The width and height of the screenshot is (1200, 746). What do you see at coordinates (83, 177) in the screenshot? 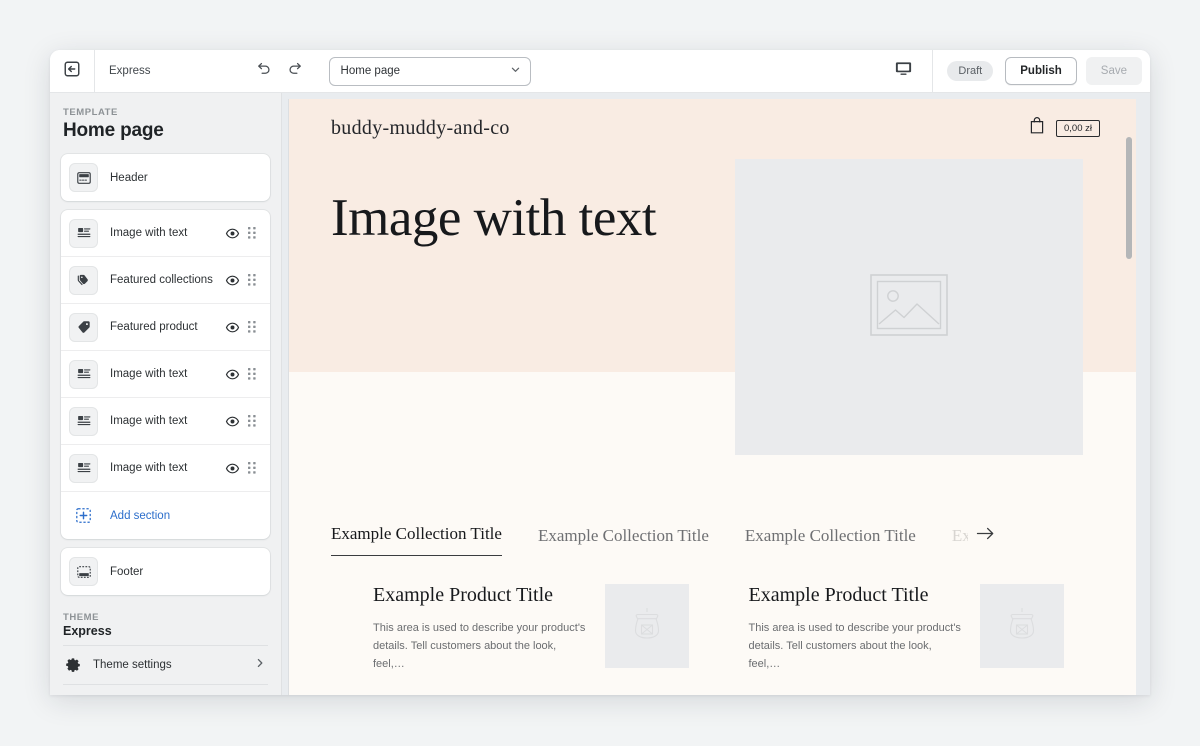
I see `header-section-icon` at bounding box center [83, 177].